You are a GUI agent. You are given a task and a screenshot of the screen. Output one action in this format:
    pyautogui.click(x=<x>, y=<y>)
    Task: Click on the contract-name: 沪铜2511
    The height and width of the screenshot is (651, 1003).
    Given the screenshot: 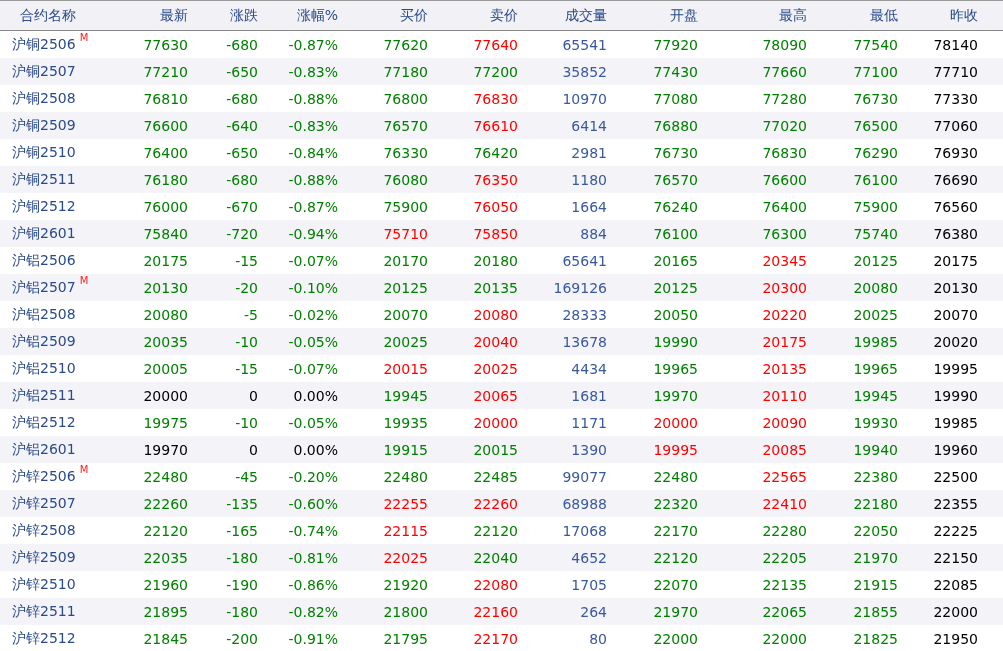 What is the action you would take?
    pyautogui.click(x=44, y=179)
    